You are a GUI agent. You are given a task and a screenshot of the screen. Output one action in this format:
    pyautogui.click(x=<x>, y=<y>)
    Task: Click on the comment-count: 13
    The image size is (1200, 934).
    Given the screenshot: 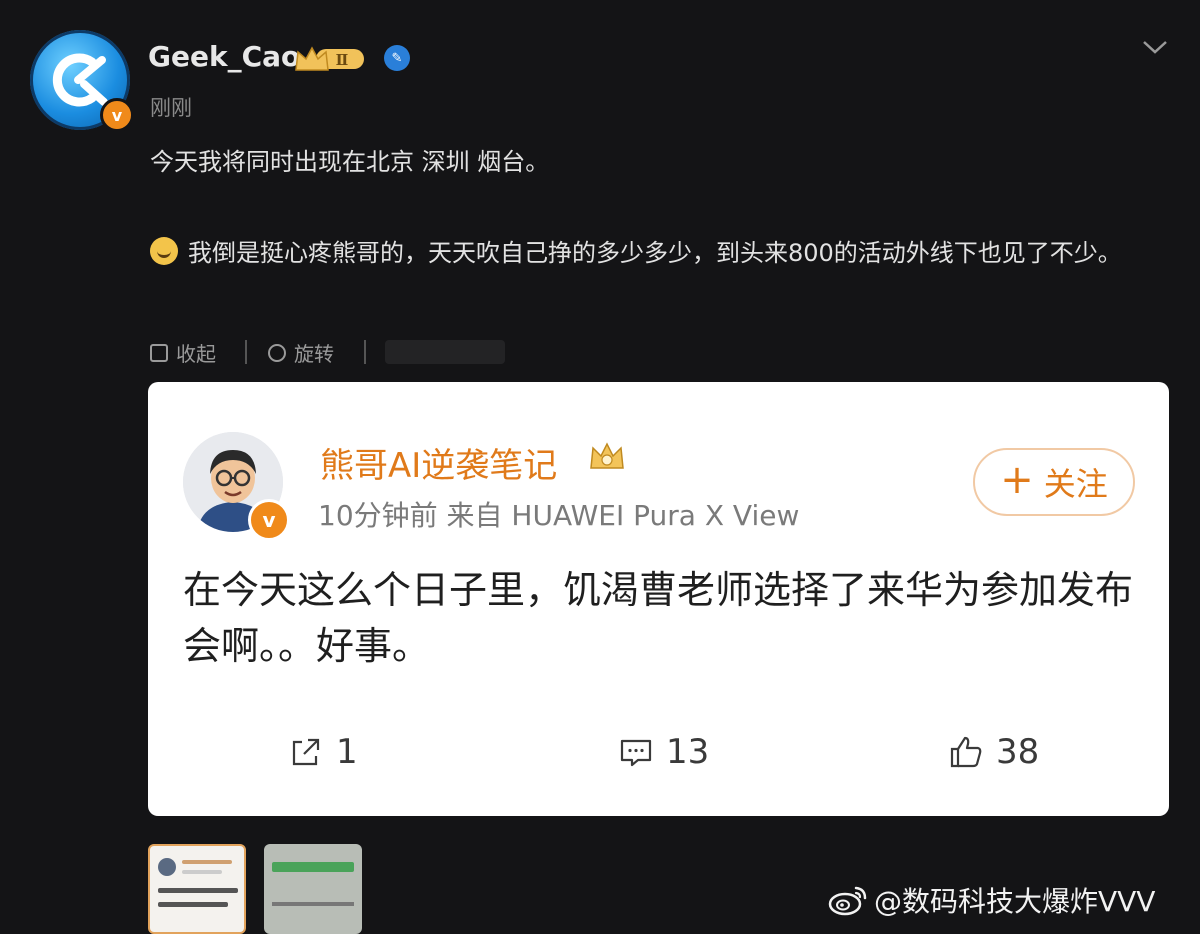 What is the action you would take?
    pyautogui.click(x=688, y=752)
    